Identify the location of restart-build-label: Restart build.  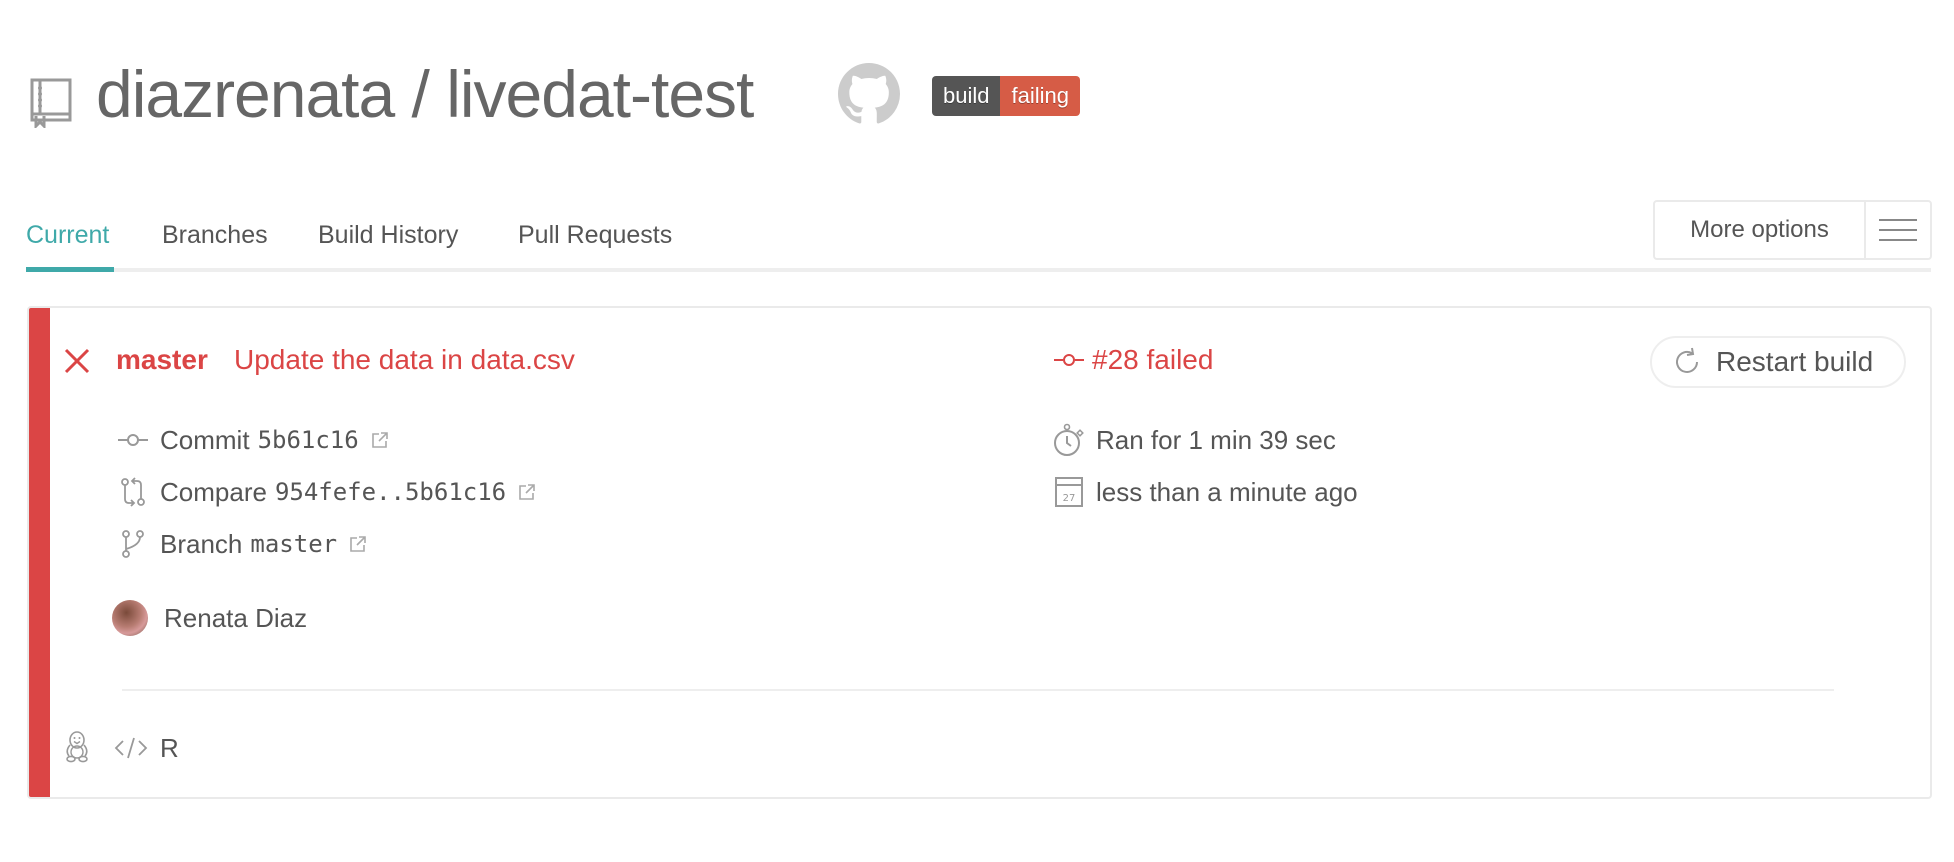
(1795, 361).